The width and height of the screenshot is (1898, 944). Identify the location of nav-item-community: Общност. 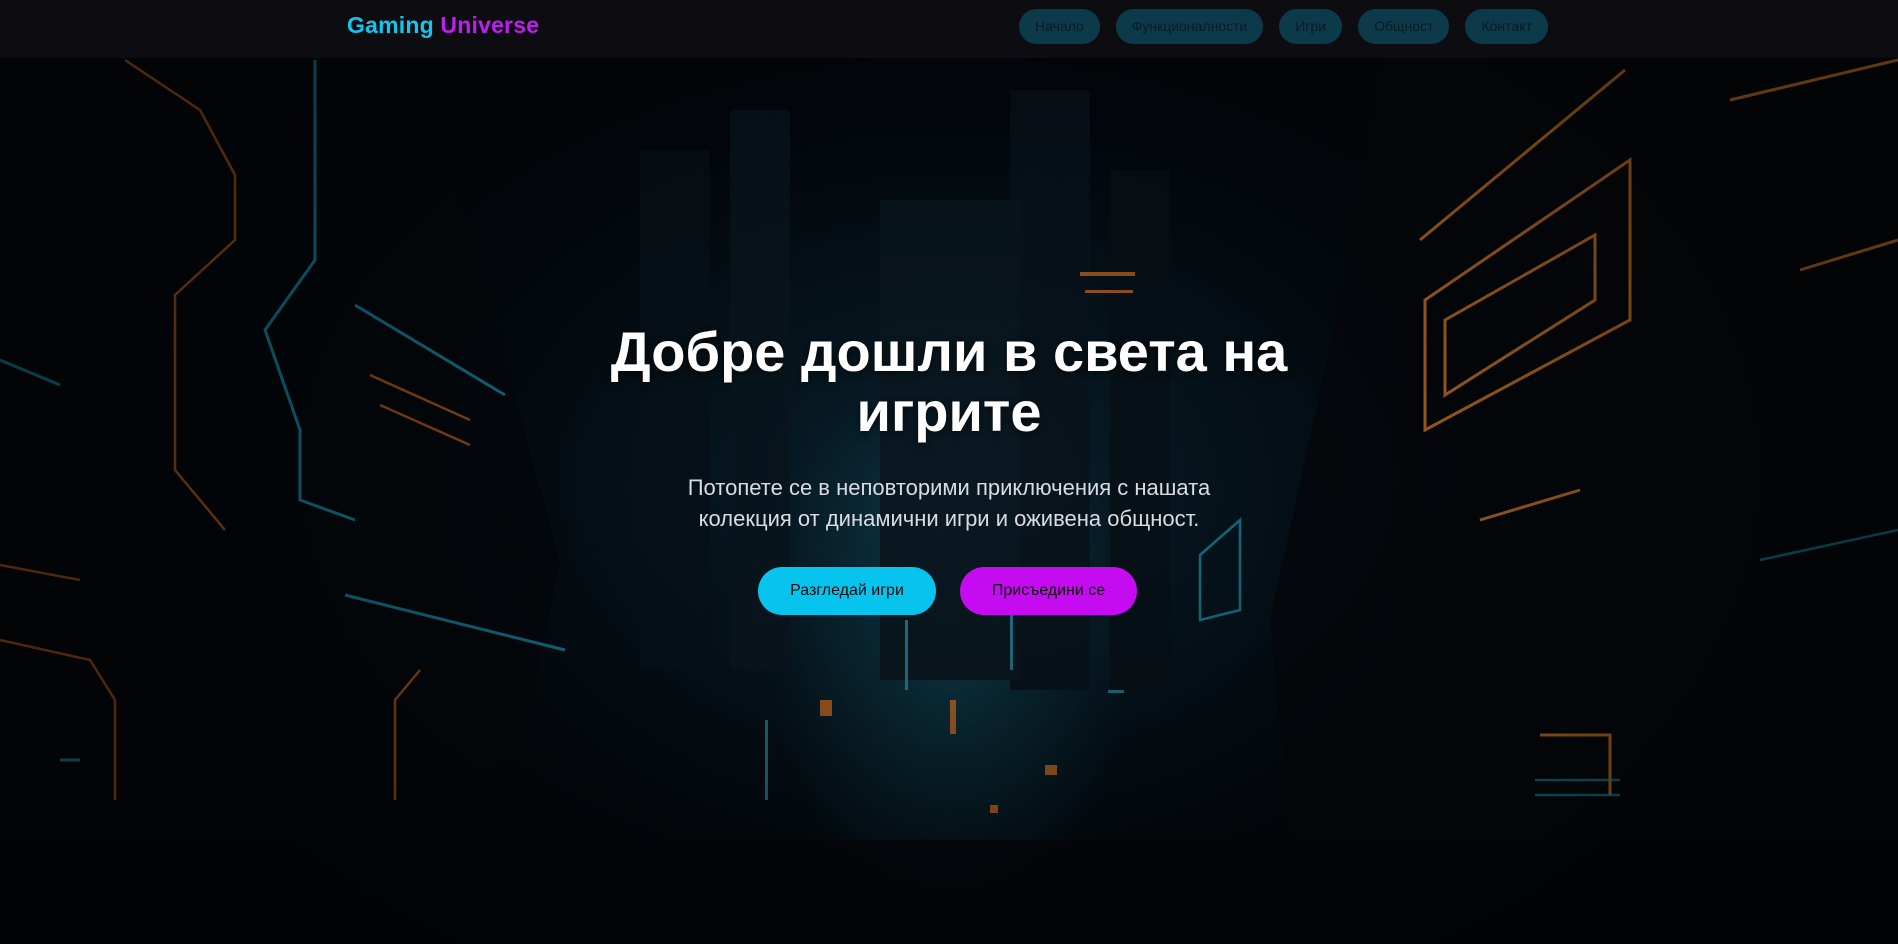
(1404, 26).